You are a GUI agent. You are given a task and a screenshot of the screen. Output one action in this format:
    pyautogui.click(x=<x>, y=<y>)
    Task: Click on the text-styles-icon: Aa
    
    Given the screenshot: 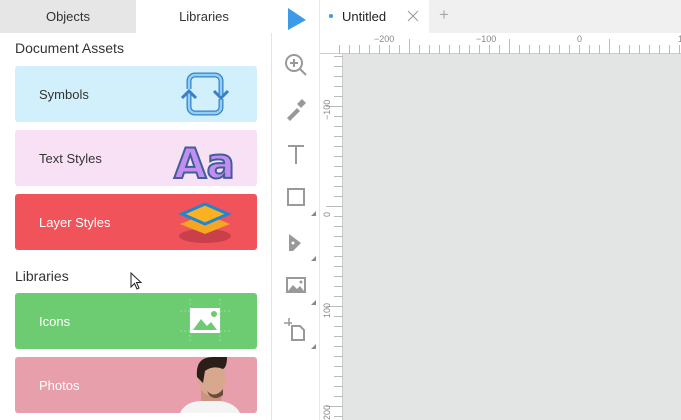 What is the action you would take?
    pyautogui.click(x=204, y=161)
    